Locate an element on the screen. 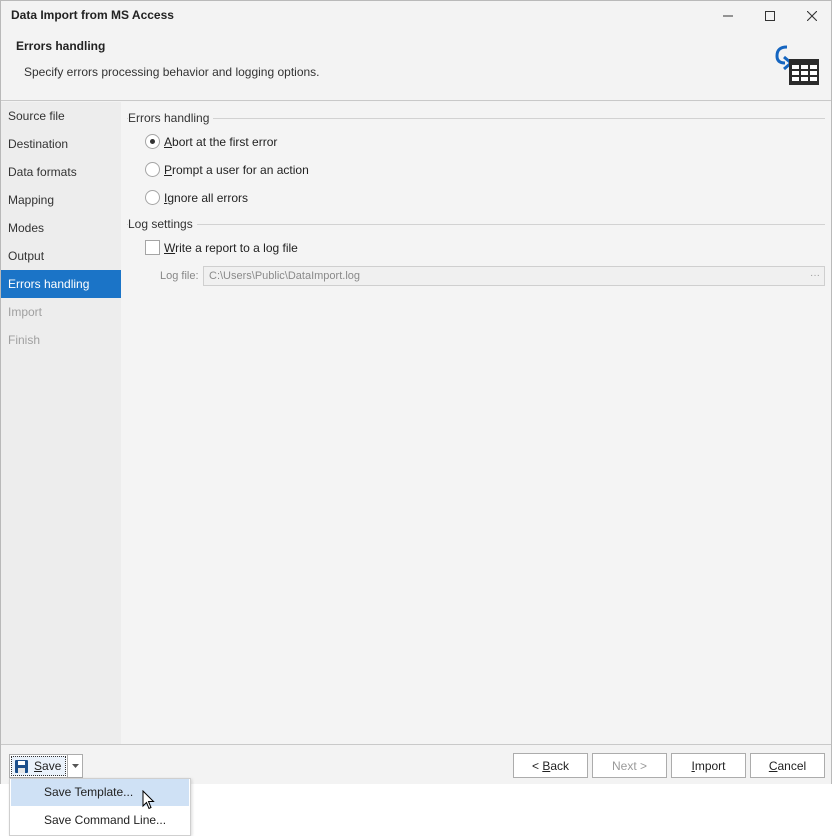 This screenshot has width=832, height=836. log-file-value: C:\Users\Public\DataImport.log is located at coordinates (284, 276).